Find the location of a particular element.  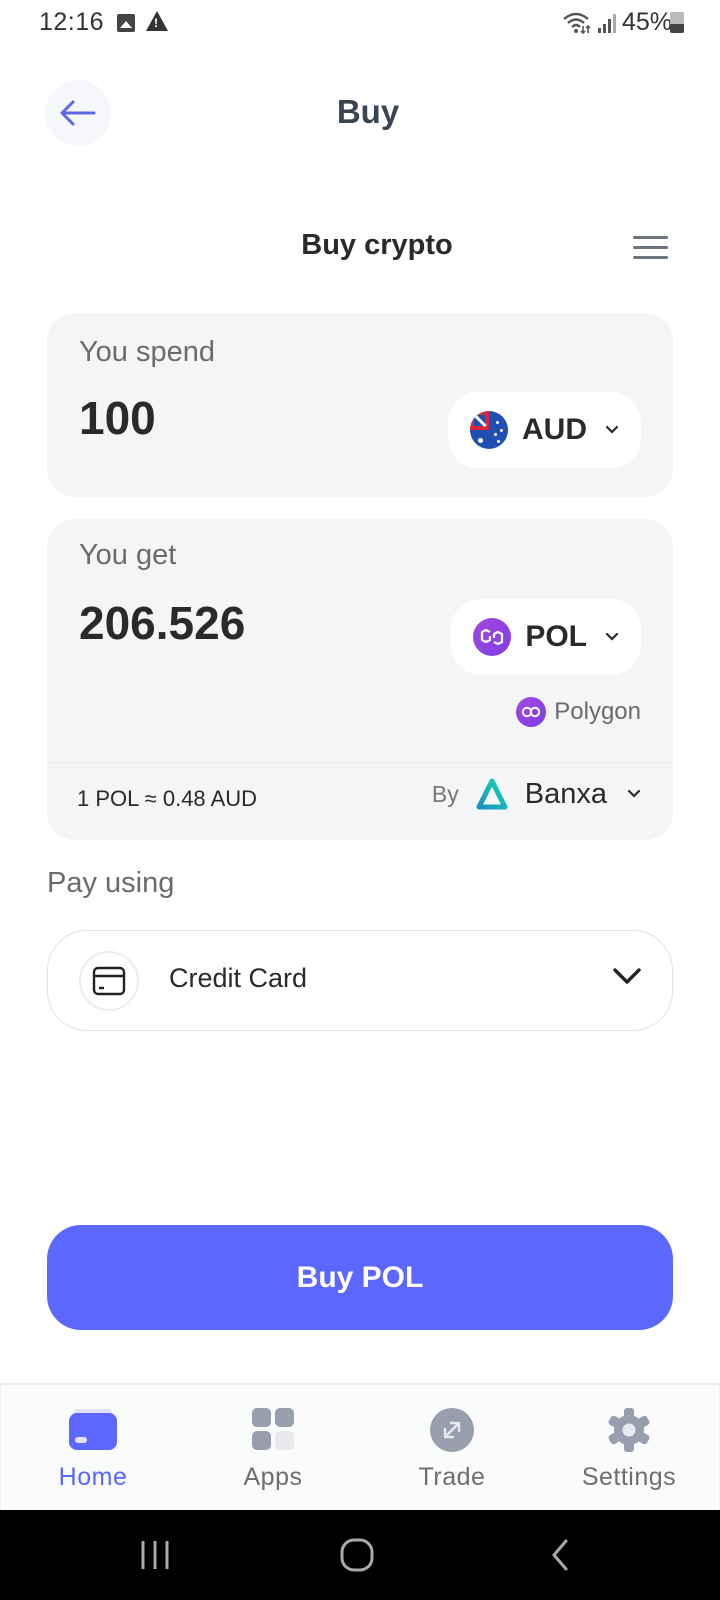

spend-label: You spend is located at coordinates (147, 352).